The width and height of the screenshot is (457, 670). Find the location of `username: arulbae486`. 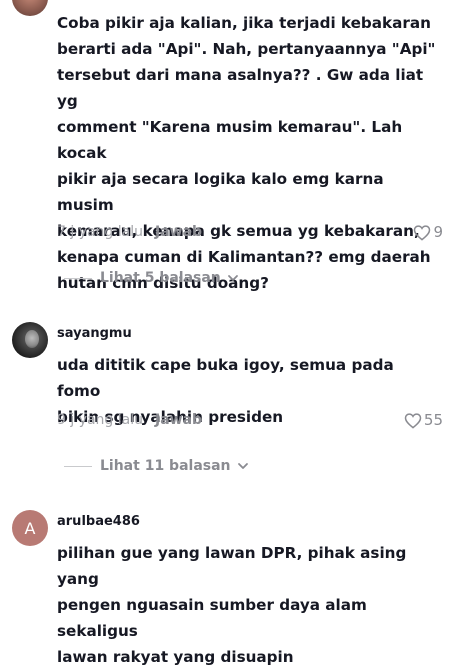

username: arulbae486 is located at coordinates (98, 521).